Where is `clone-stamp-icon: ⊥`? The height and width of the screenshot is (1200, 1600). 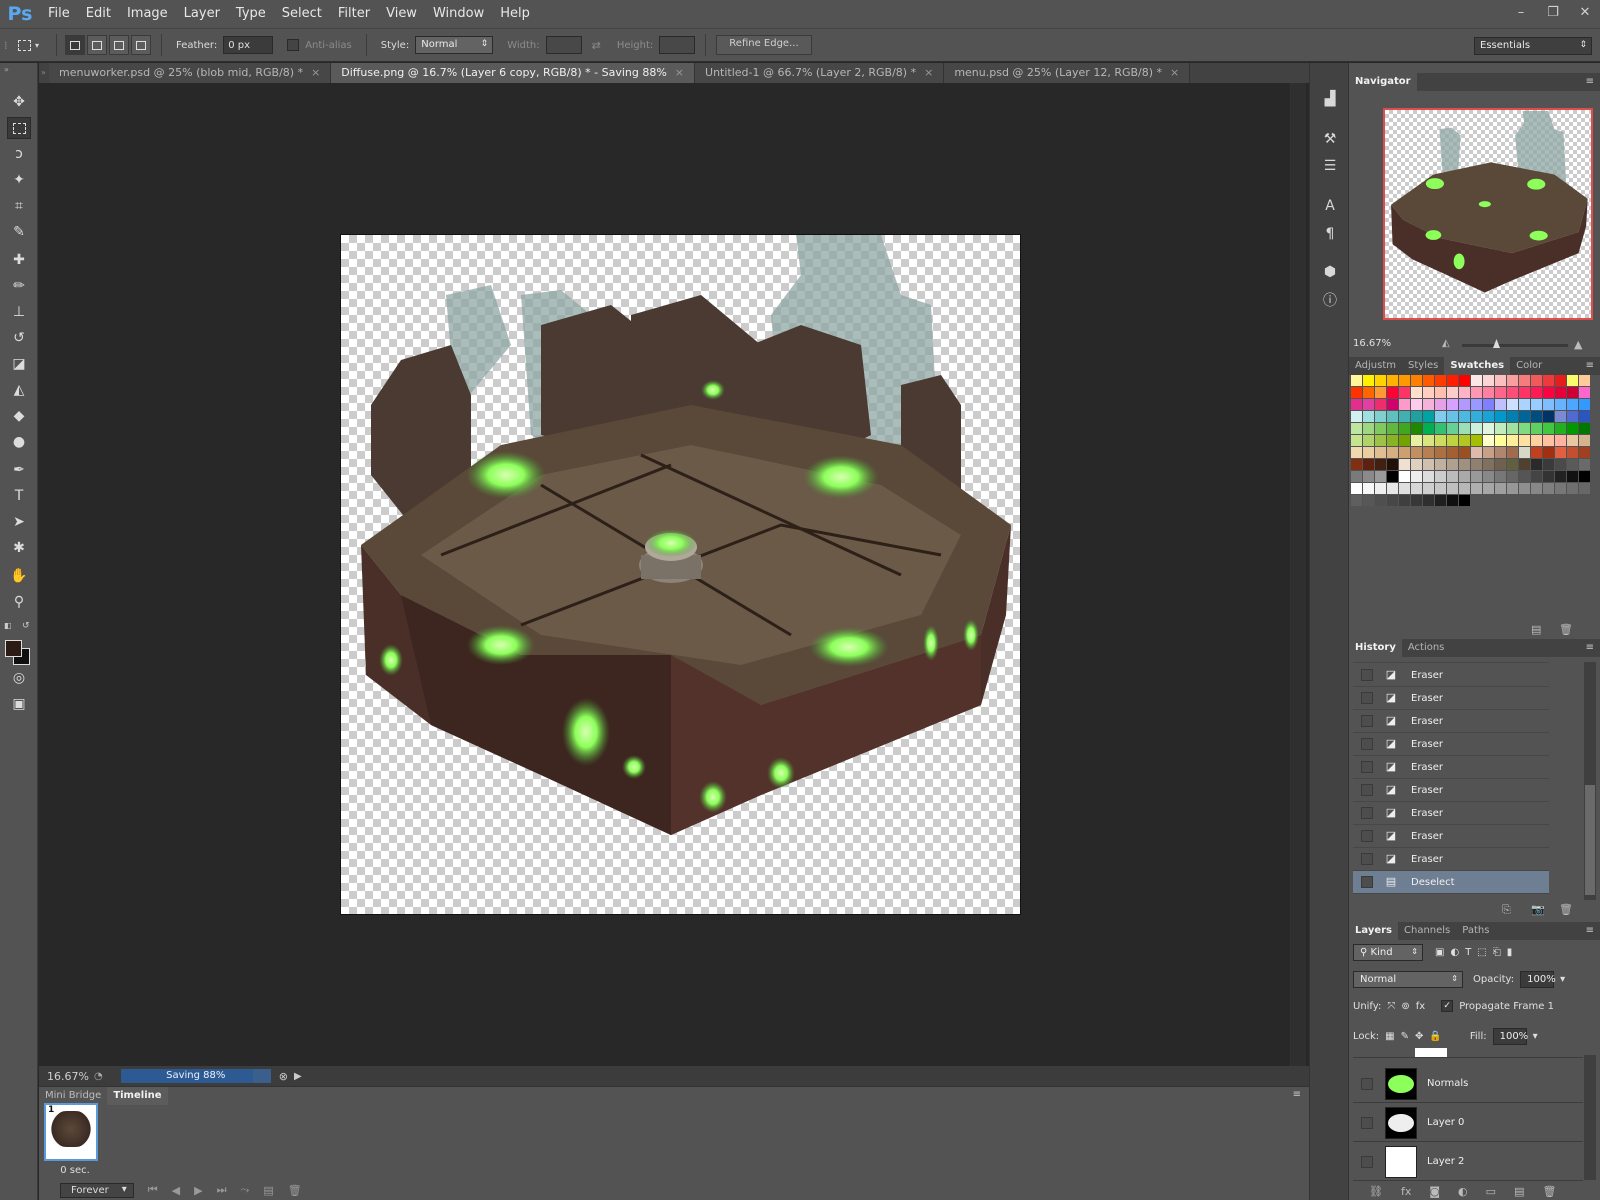 clone-stamp-icon: ⊥ is located at coordinates (19, 312).